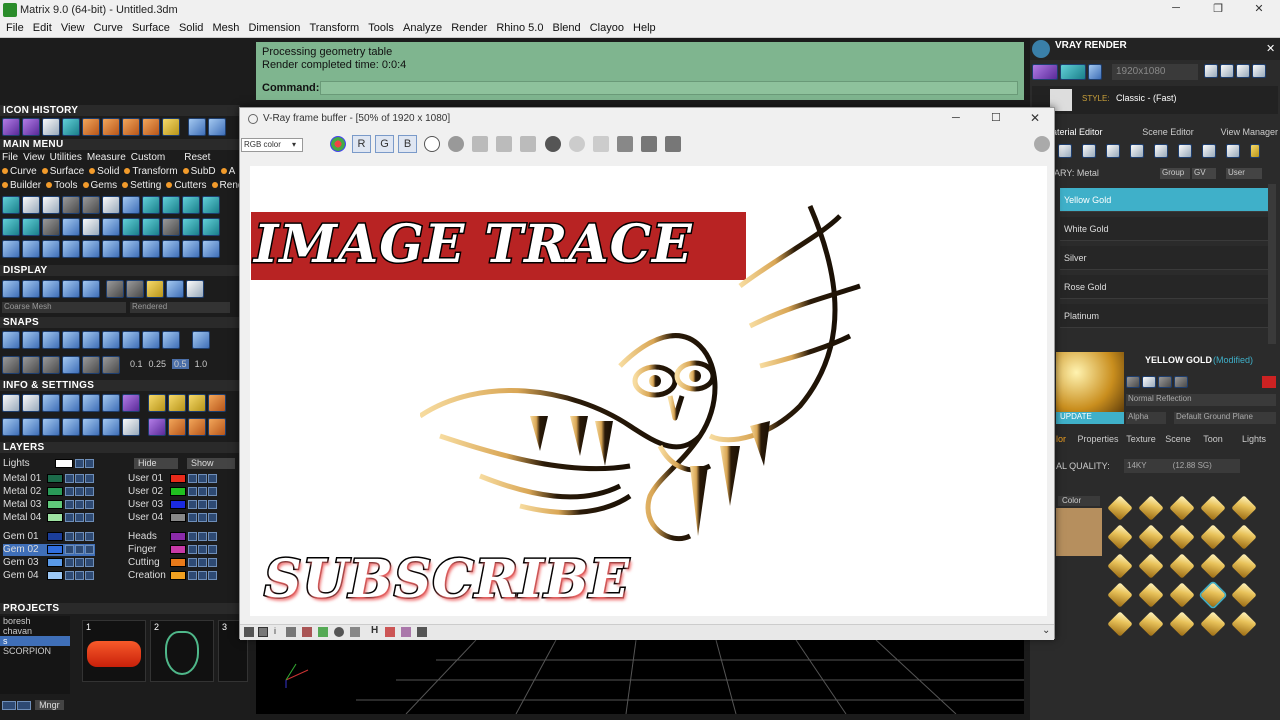 The height and width of the screenshot is (720, 1280). I want to click on project-thumb-2: 2, so click(182, 651).